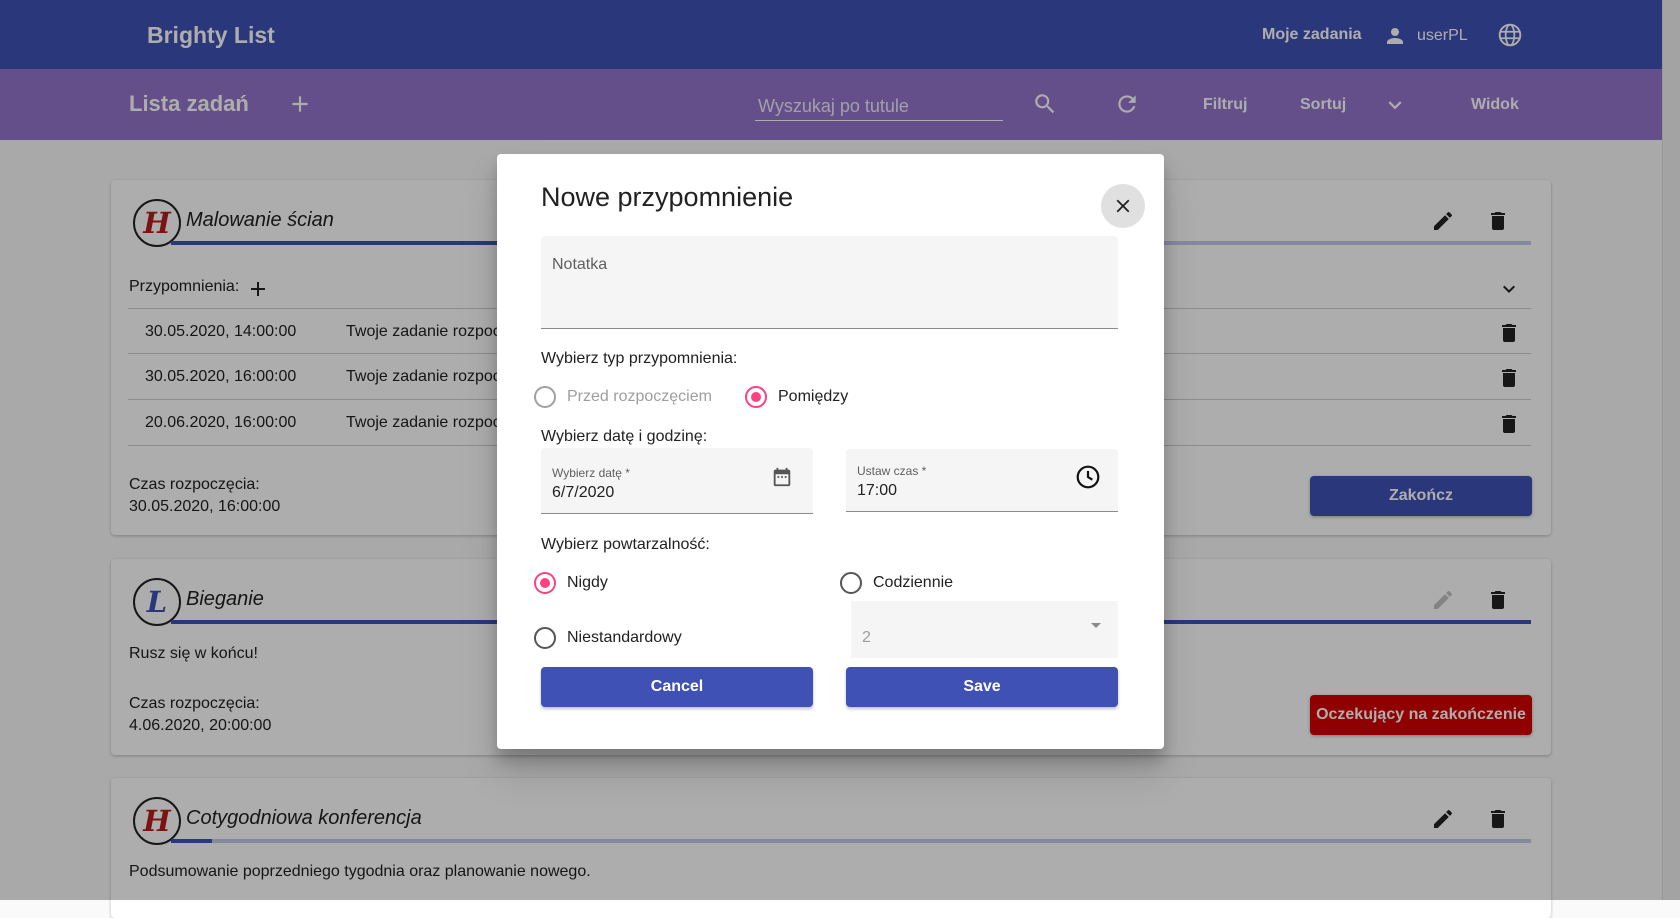 This screenshot has width=1680, height=918. Describe the element at coordinates (829, 282) in the screenshot. I see `note-field: Notatka` at that location.